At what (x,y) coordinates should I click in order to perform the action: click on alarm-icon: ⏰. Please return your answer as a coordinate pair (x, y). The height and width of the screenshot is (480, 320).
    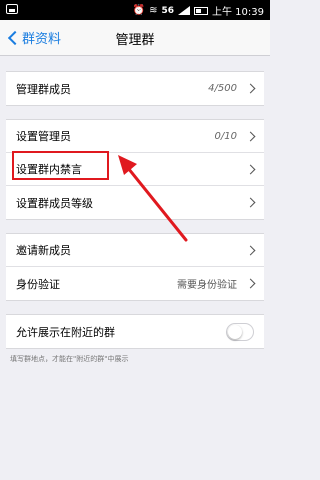
    Looking at the image, I should click on (139, 10).